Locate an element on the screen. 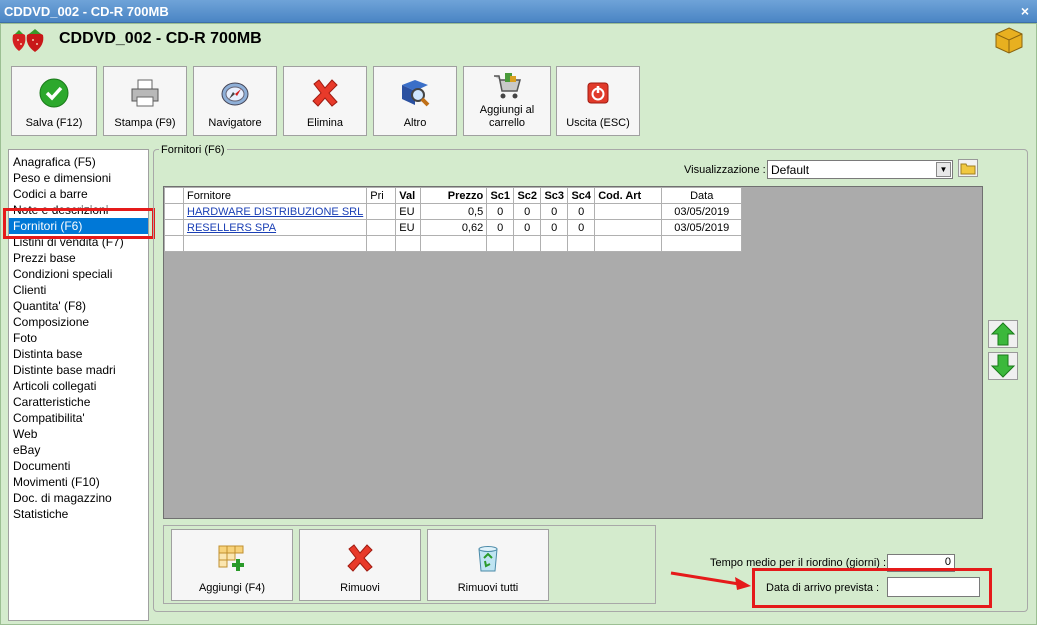 The width and height of the screenshot is (1037, 625). cell-fornitore: HARDWARE DISTRIBUZIONE SRL is located at coordinates (275, 211).